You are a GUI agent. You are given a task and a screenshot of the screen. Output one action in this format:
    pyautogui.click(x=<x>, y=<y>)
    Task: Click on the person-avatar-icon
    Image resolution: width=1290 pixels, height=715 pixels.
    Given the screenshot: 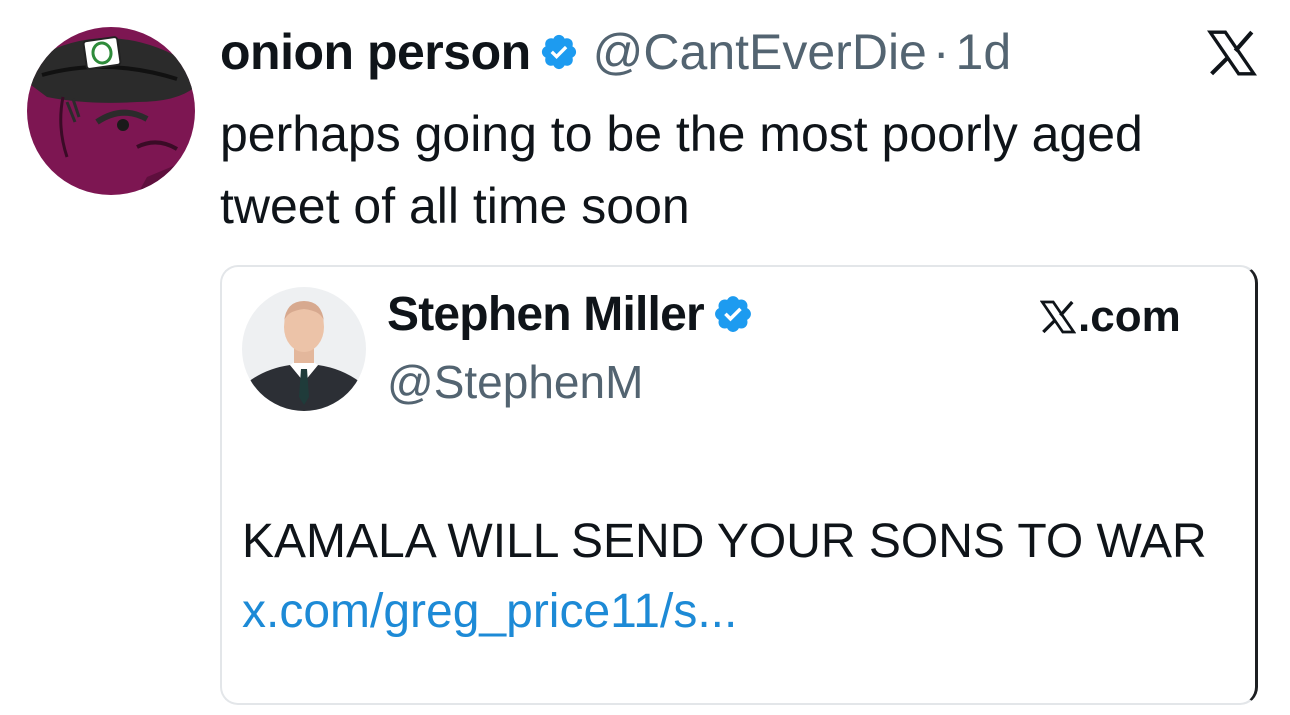 What is the action you would take?
    pyautogui.click(x=304, y=349)
    